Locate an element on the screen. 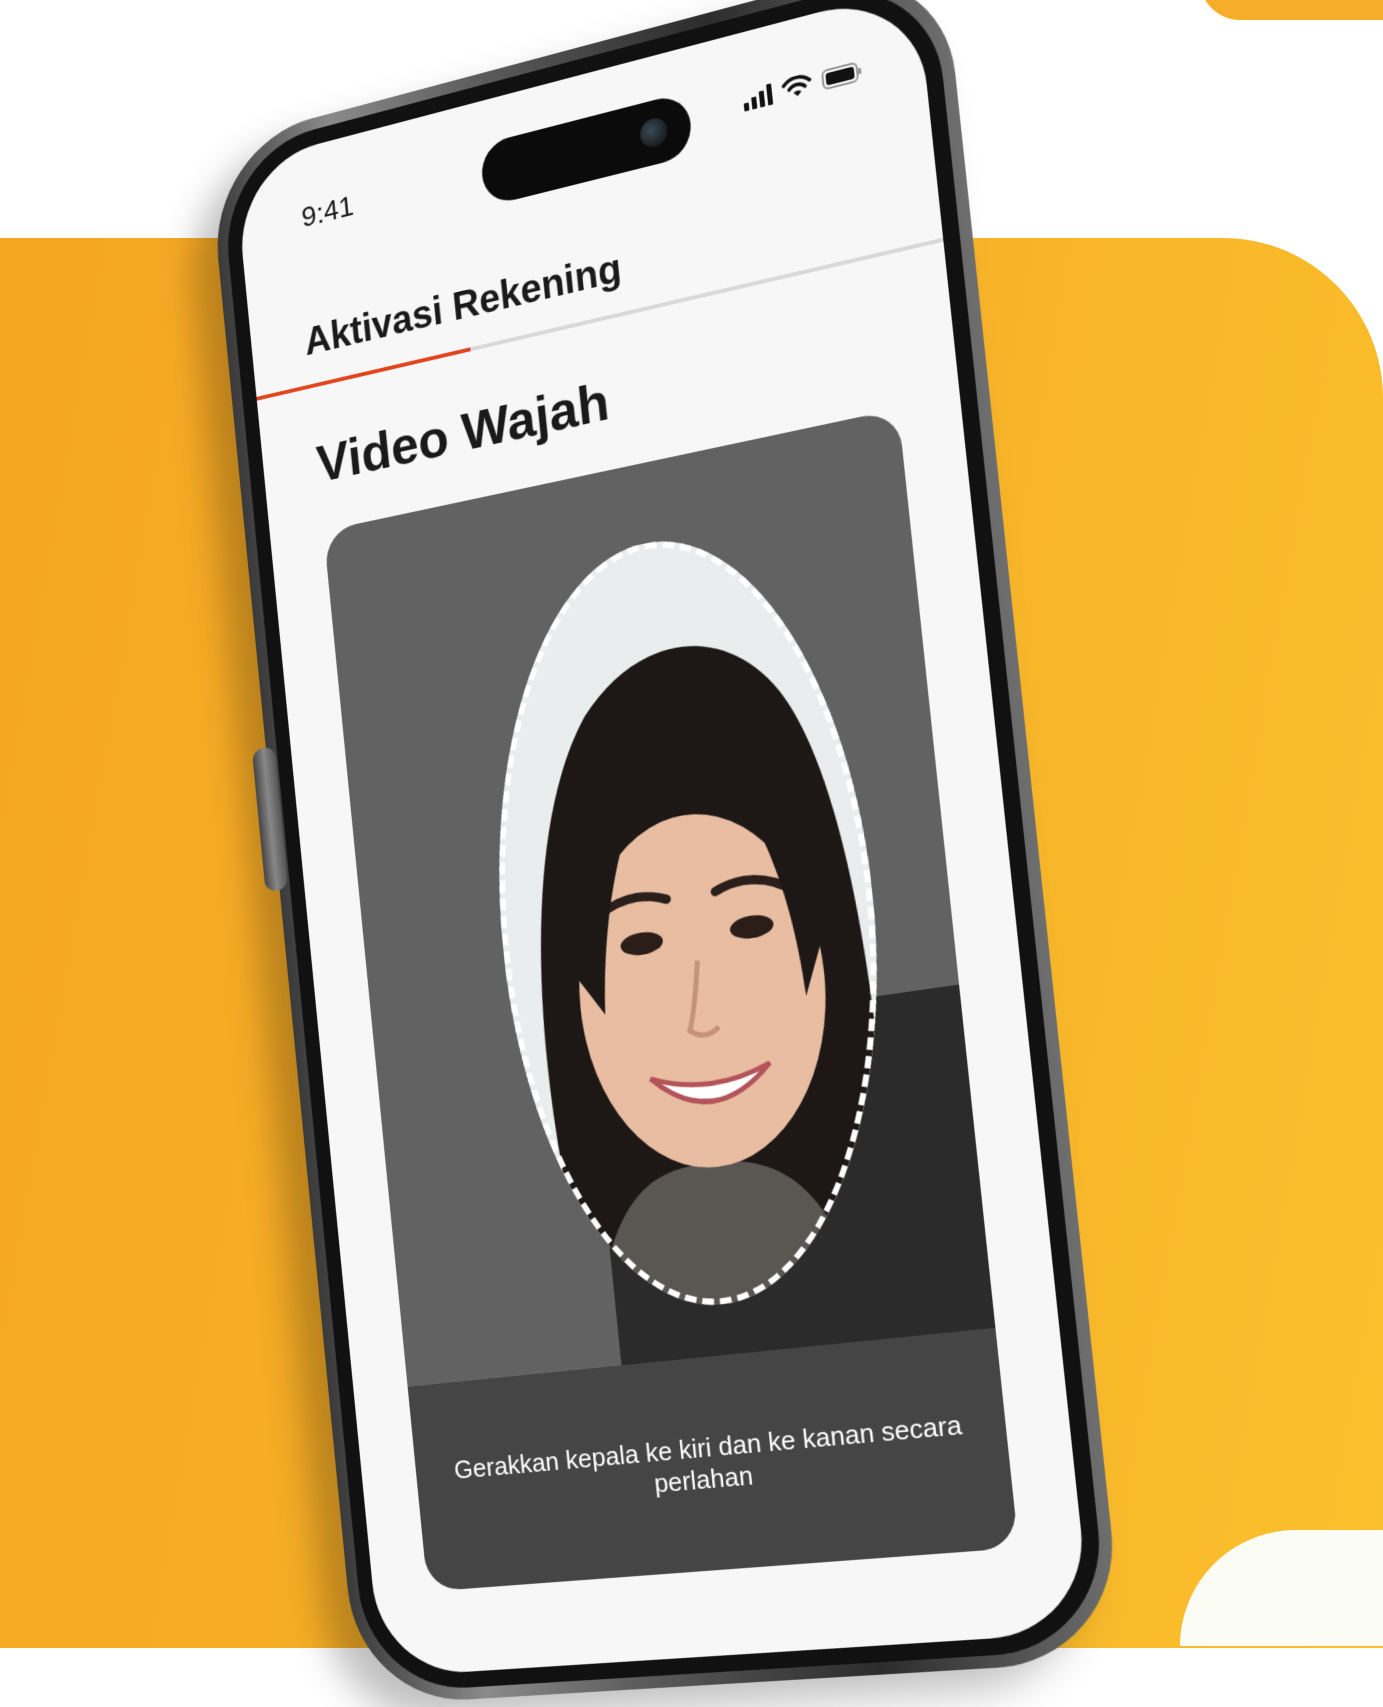 This screenshot has height=1707, width=1383. status-time: 9:41 is located at coordinates (328, 212).